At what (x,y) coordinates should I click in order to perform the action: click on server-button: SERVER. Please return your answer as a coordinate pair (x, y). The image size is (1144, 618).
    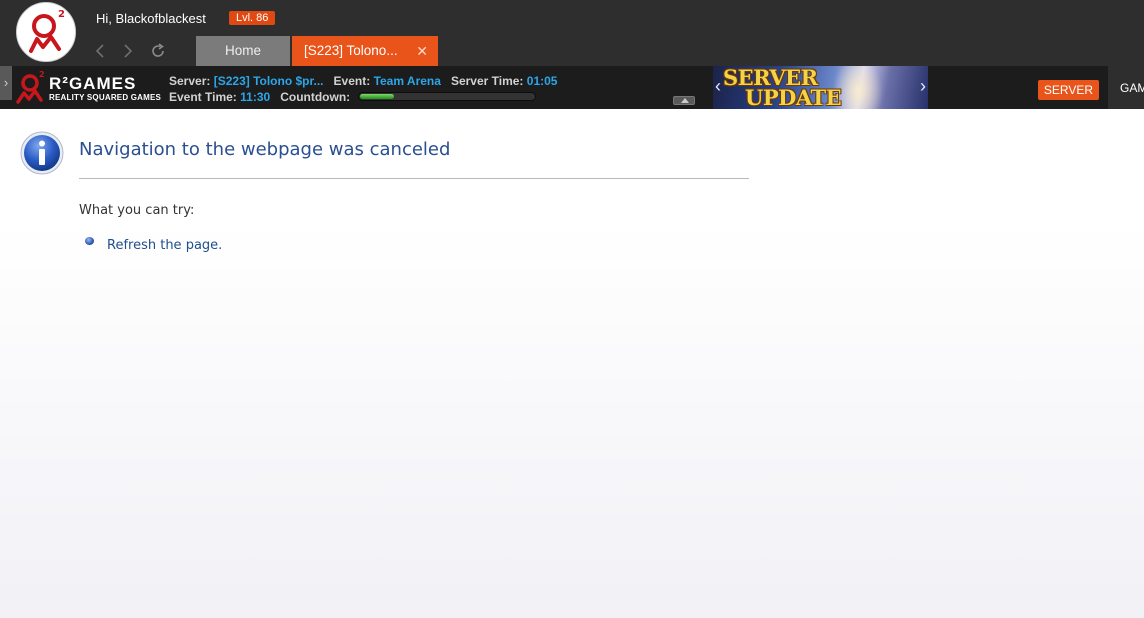
    Looking at the image, I should click on (1068, 90).